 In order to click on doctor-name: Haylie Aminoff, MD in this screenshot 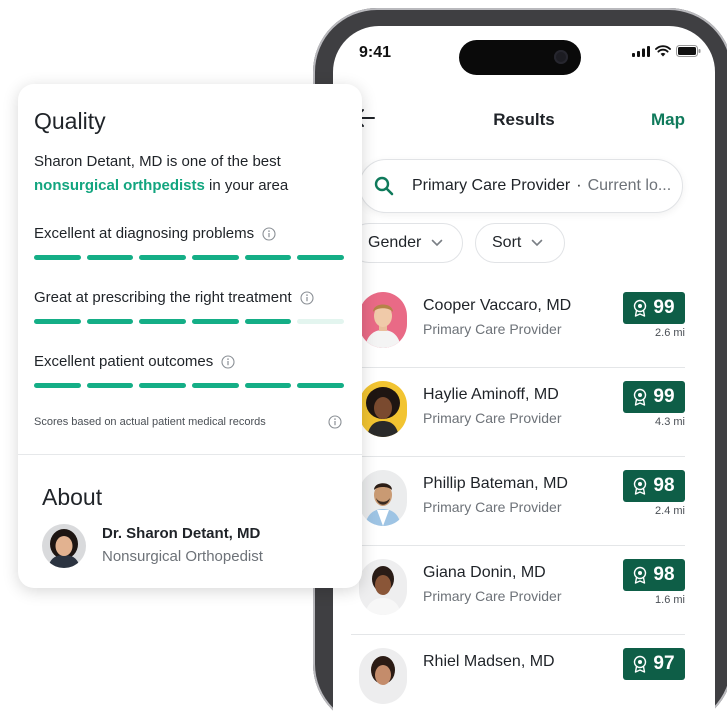, I will do `click(491, 394)`.